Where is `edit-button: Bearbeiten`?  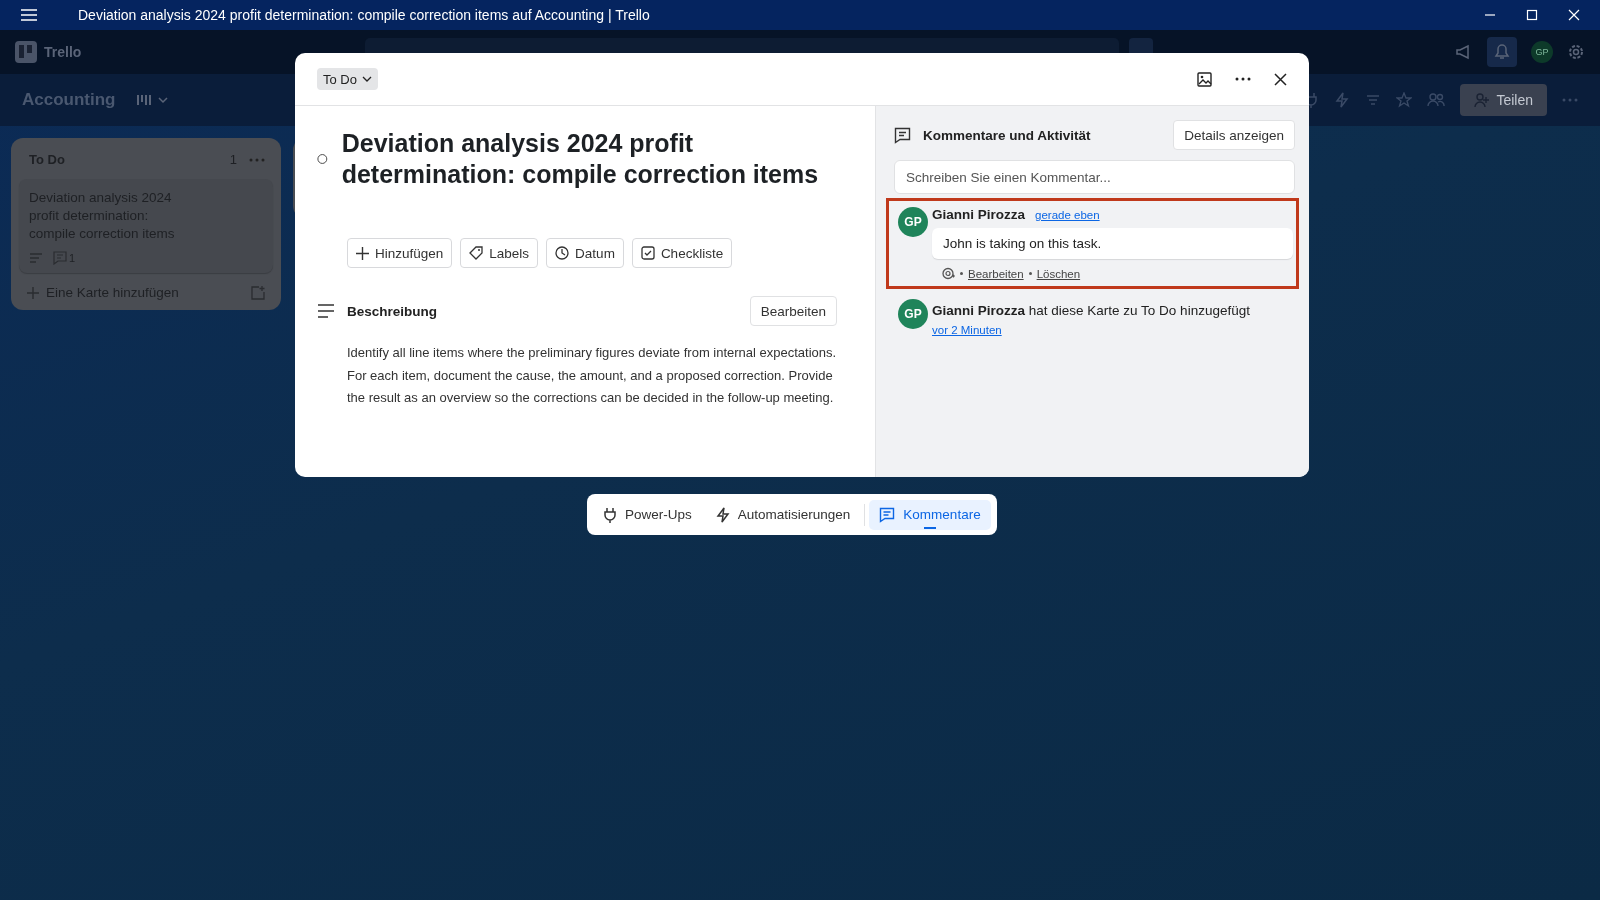 edit-button: Bearbeiten is located at coordinates (793, 311).